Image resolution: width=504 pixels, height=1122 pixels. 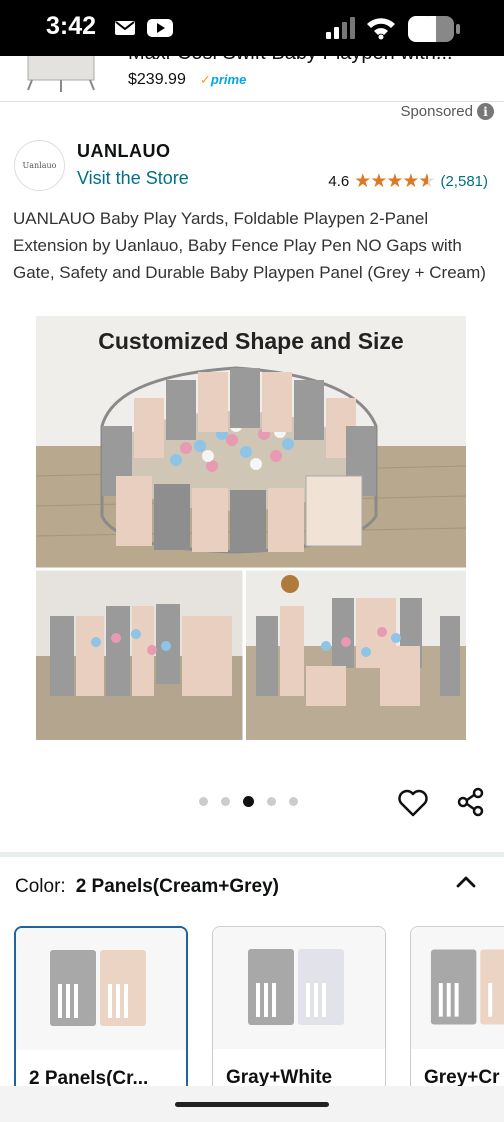 I want to click on home-indicator, so click(x=252, y=1104).